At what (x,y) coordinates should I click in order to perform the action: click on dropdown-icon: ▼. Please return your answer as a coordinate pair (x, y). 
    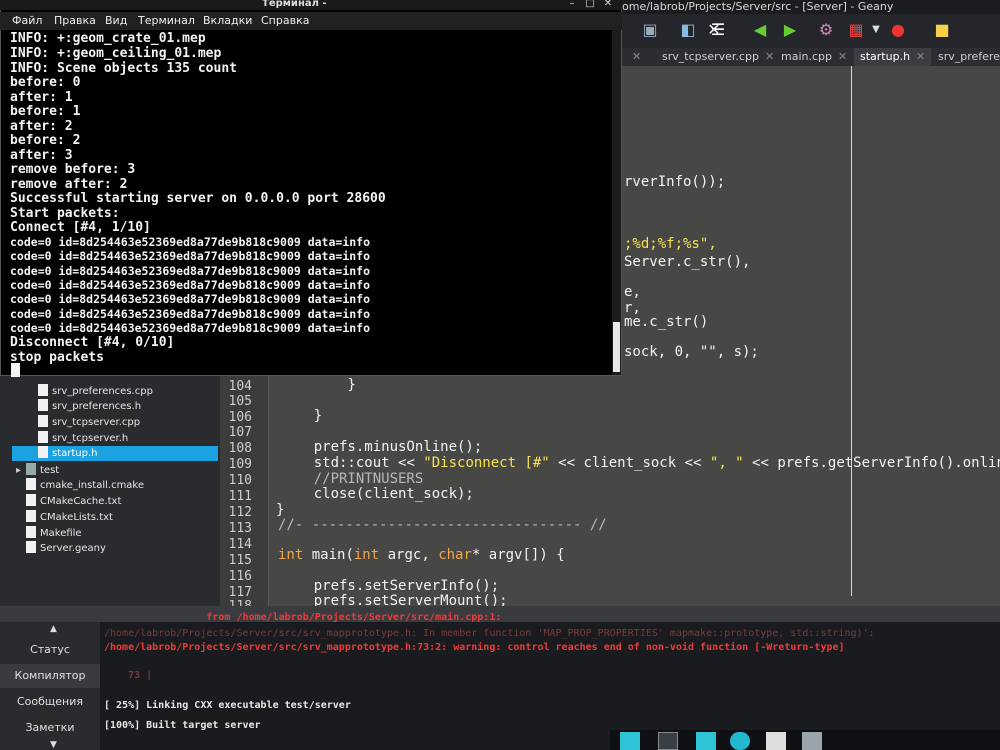
    Looking at the image, I should click on (876, 30).